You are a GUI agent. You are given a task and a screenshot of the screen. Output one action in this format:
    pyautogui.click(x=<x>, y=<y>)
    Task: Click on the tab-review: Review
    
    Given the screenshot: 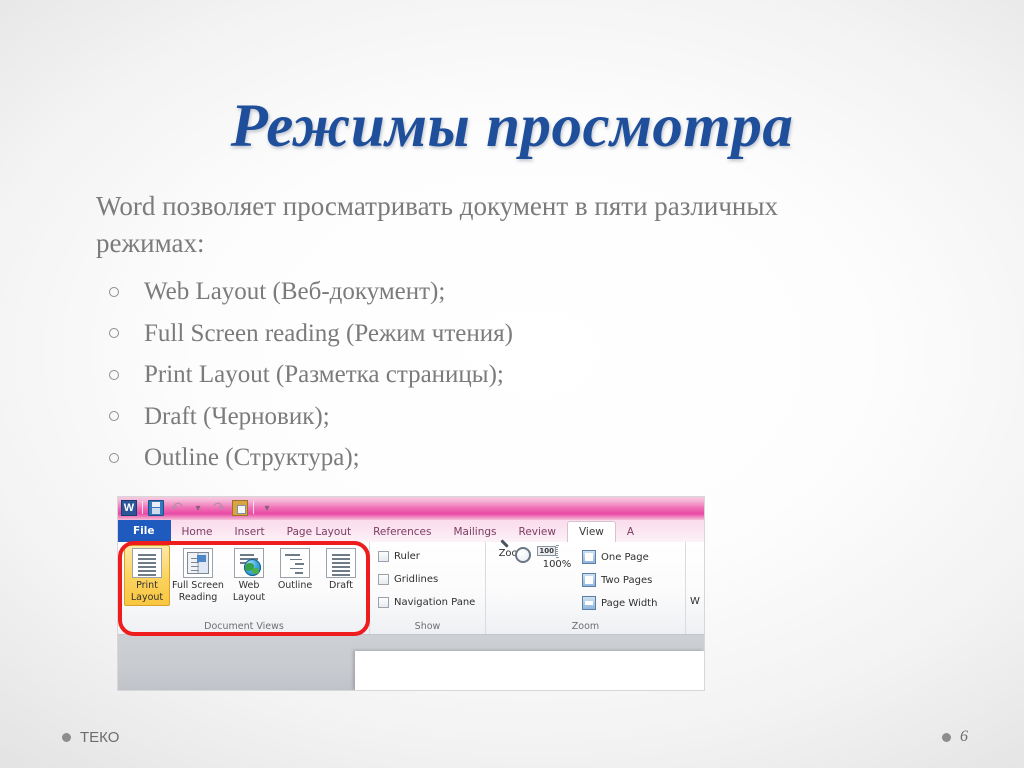 What is the action you would take?
    pyautogui.click(x=537, y=532)
    